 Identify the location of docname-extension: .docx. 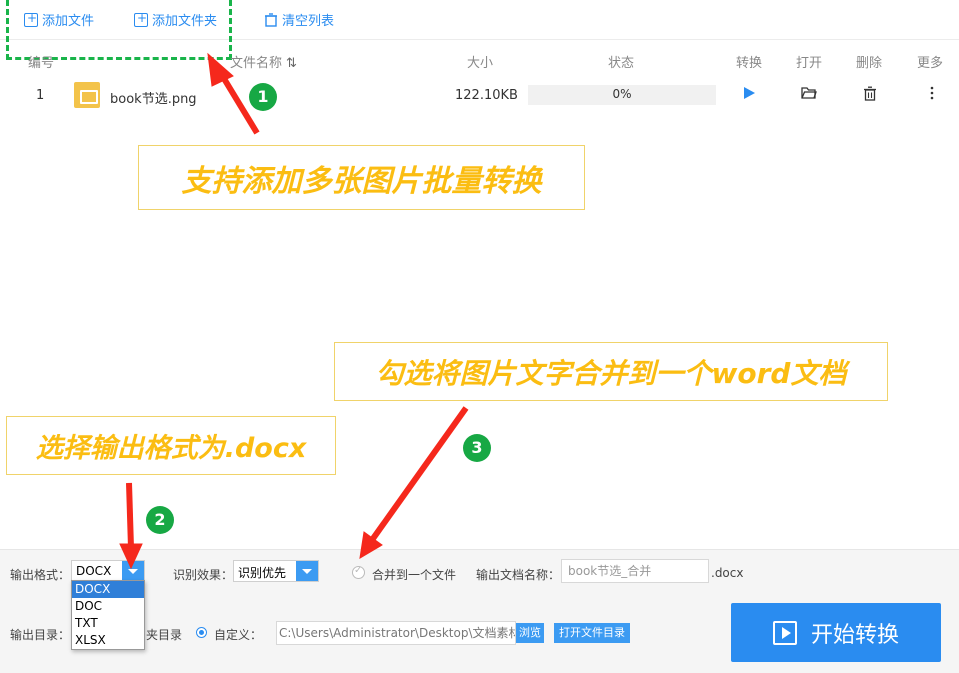
(727, 573).